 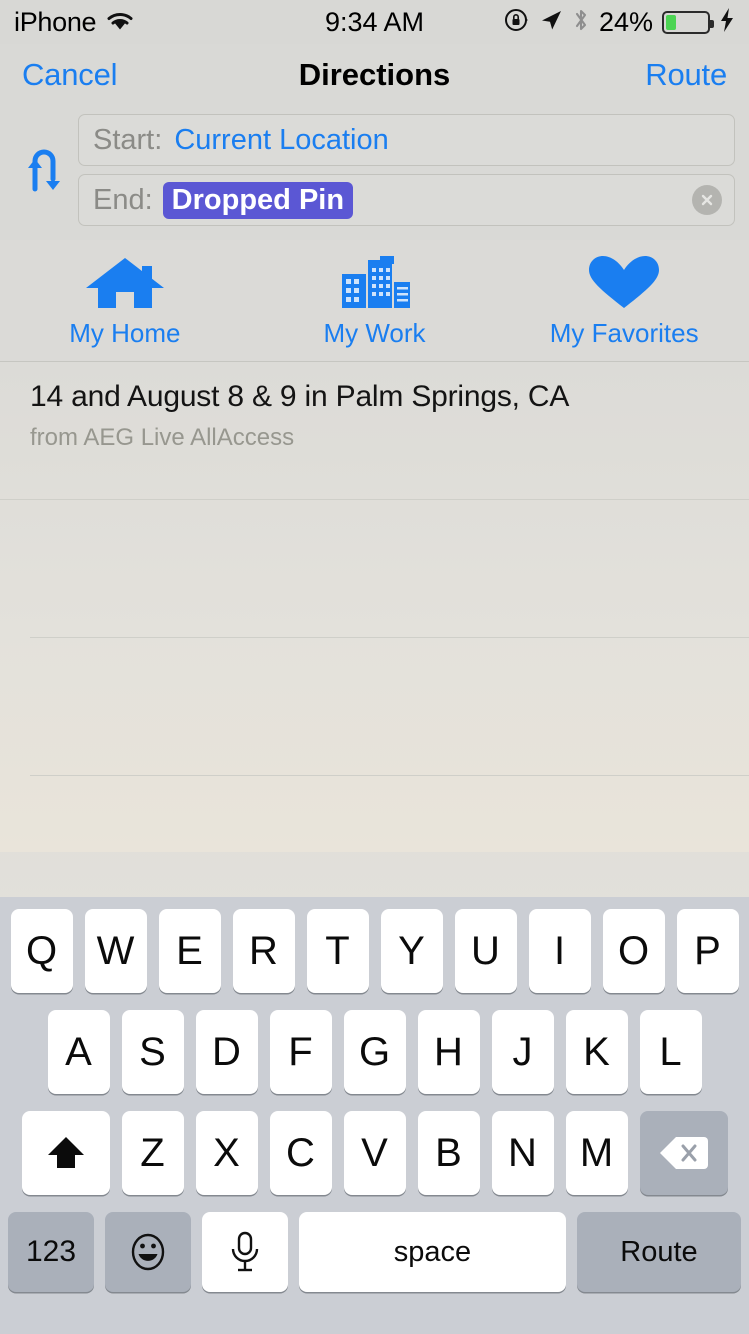 What do you see at coordinates (375, 282) in the screenshot?
I see `buildings-icon` at bounding box center [375, 282].